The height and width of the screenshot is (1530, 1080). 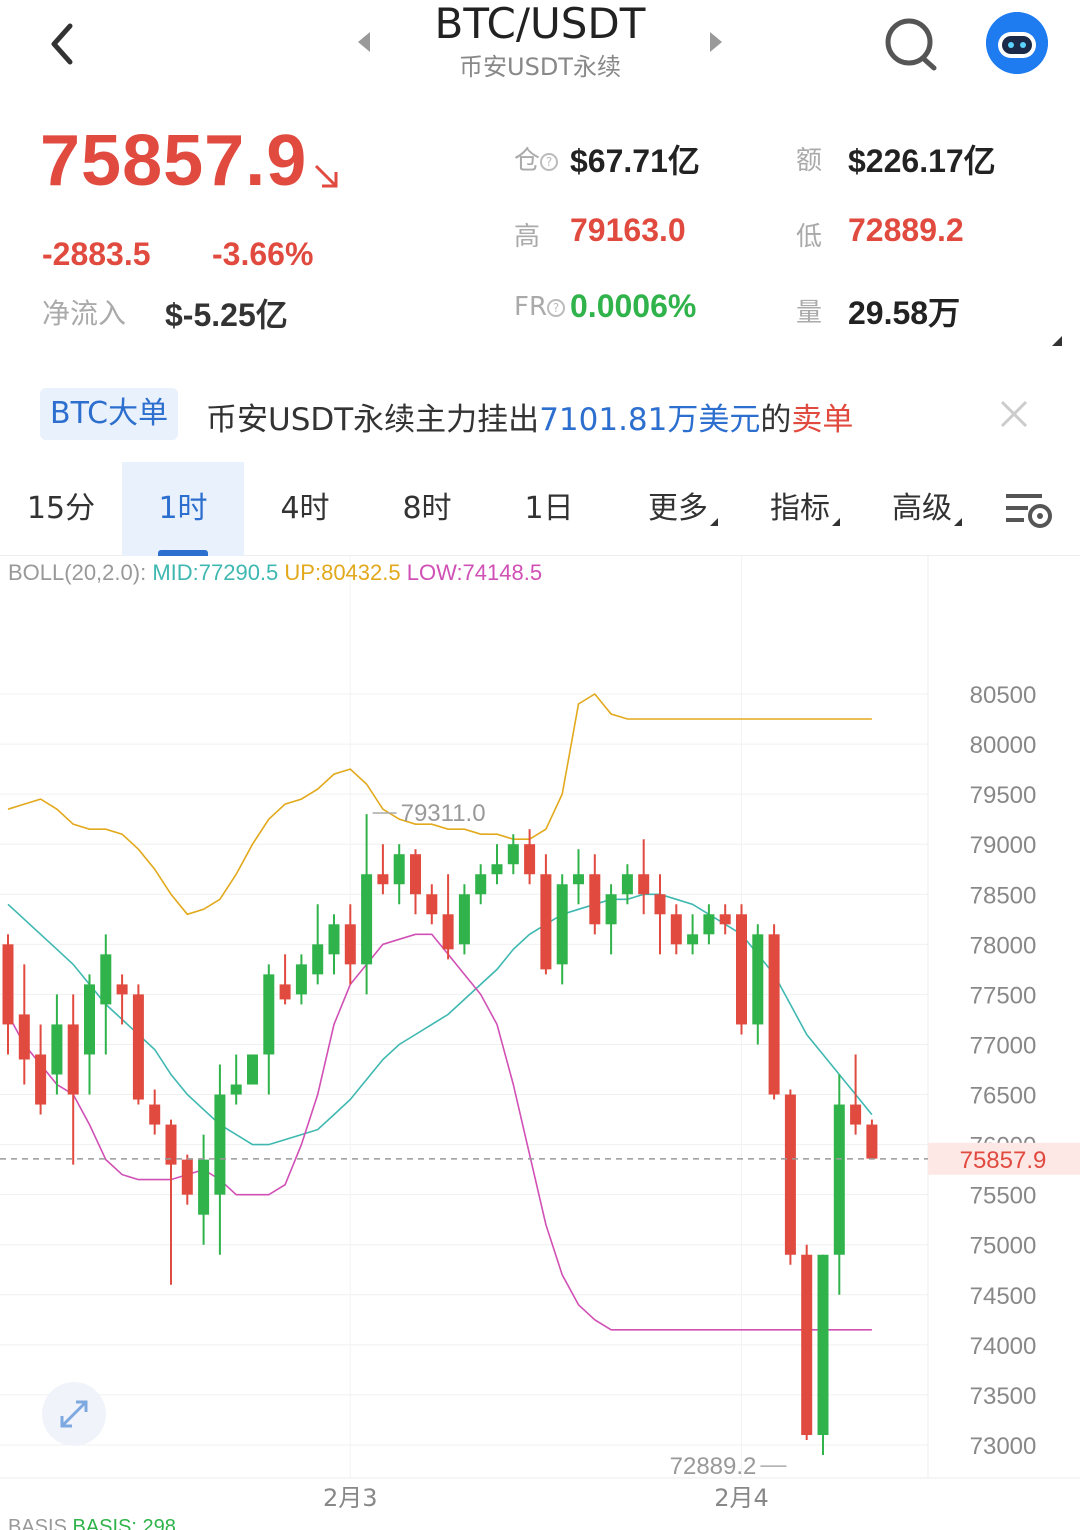 I want to click on open-interest-value: $67.71亿, so click(x=635, y=161).